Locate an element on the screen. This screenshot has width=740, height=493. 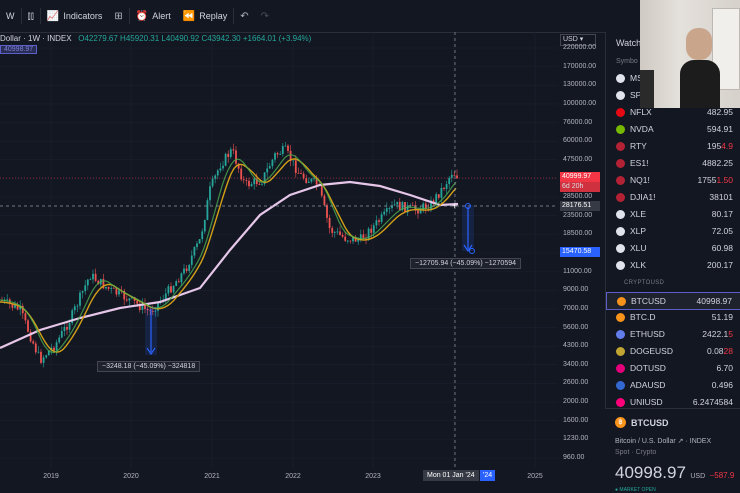
indicators-button: 📈 Indicators is located at coordinates (74, 16).